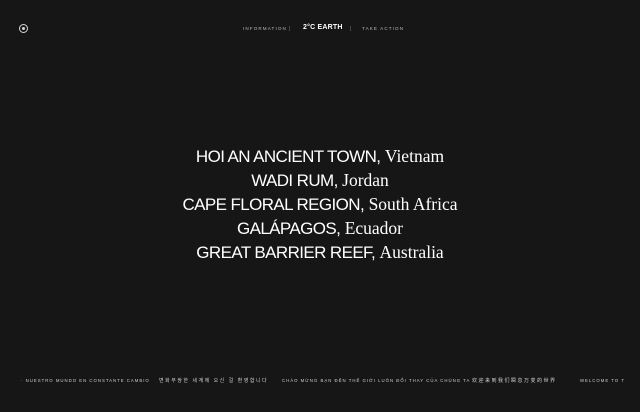 The height and width of the screenshot is (412, 640). What do you see at coordinates (365, 180) in the screenshot?
I see `site-country: Jordan` at bounding box center [365, 180].